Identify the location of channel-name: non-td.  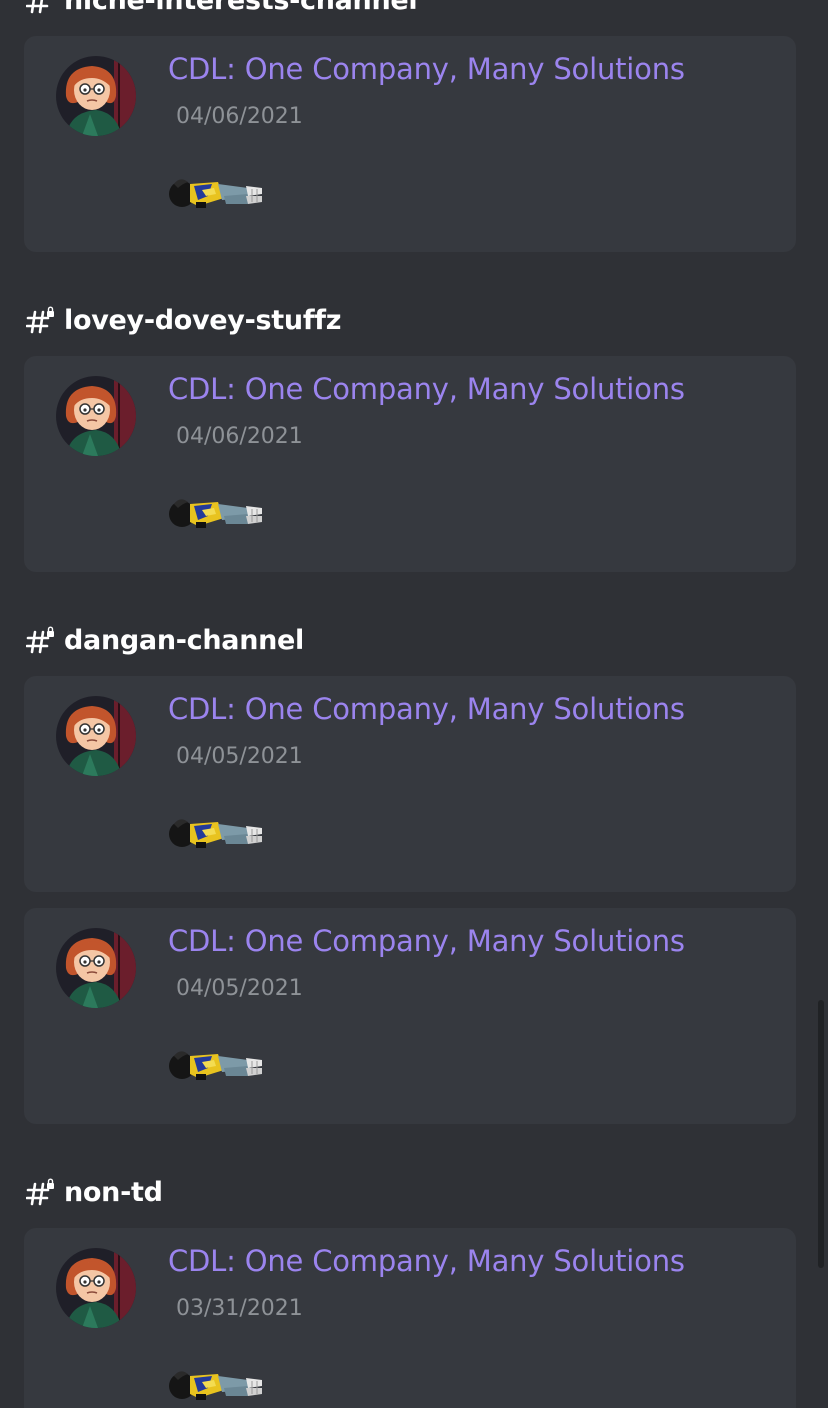
(113, 1192).